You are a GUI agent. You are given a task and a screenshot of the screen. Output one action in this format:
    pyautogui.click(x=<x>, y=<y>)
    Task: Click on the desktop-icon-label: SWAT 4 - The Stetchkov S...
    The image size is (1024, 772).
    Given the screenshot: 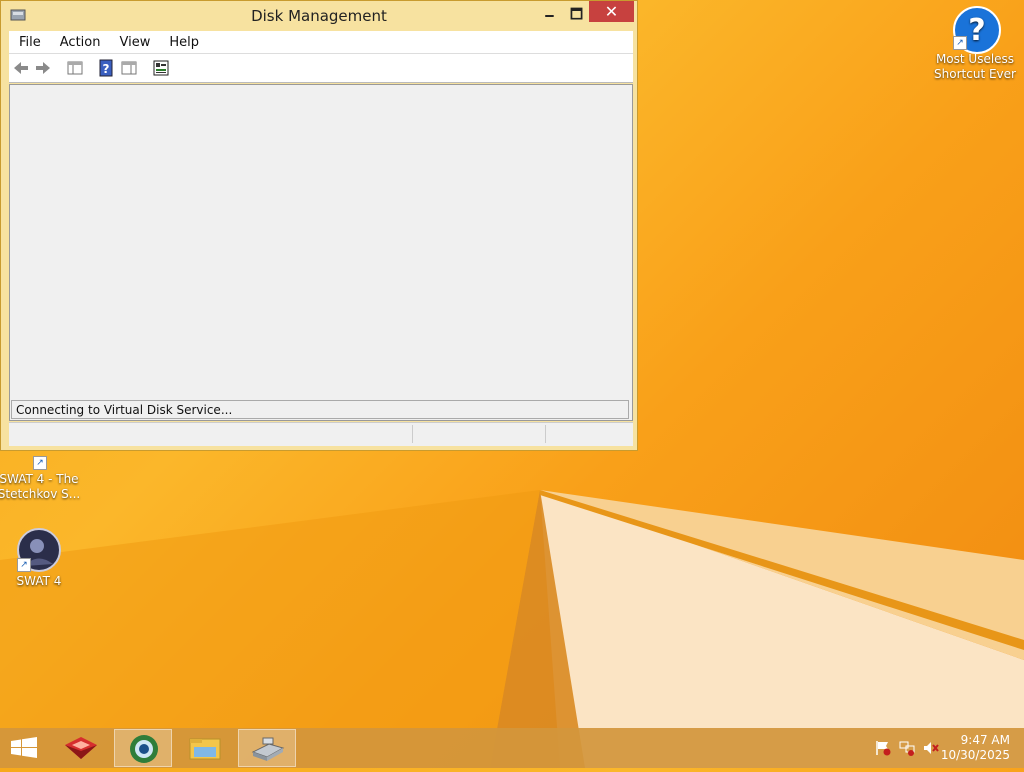 What is the action you would take?
    pyautogui.click(x=40, y=486)
    